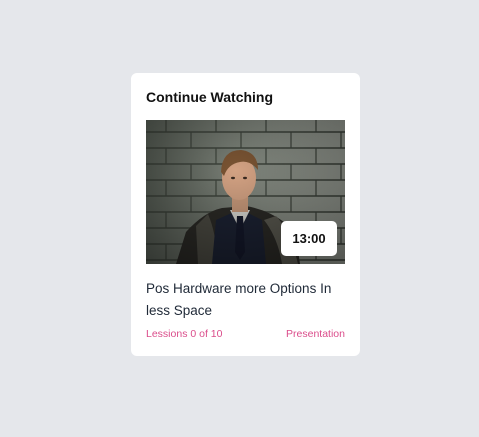 Image resolution: width=479 pixels, height=437 pixels. Describe the element at coordinates (210, 97) in the screenshot. I see `card-title: Continue Watching` at that location.